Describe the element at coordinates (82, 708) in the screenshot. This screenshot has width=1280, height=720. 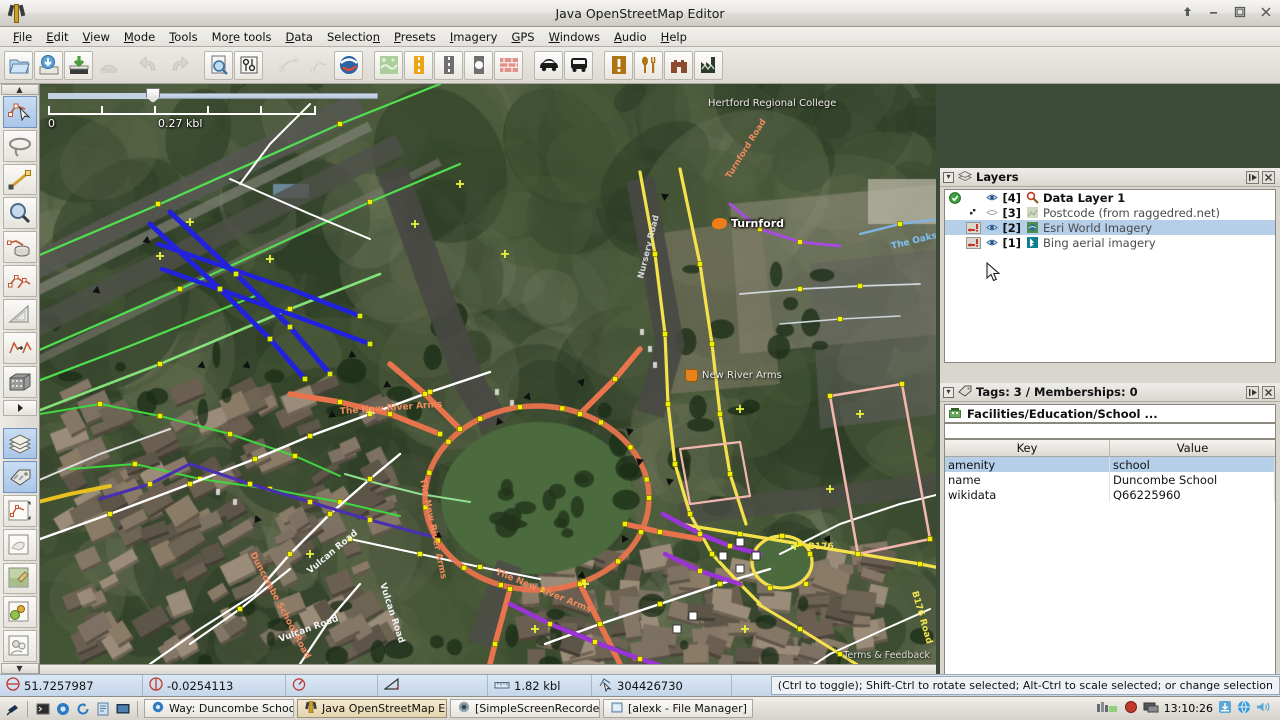
I see `sync-icon` at that location.